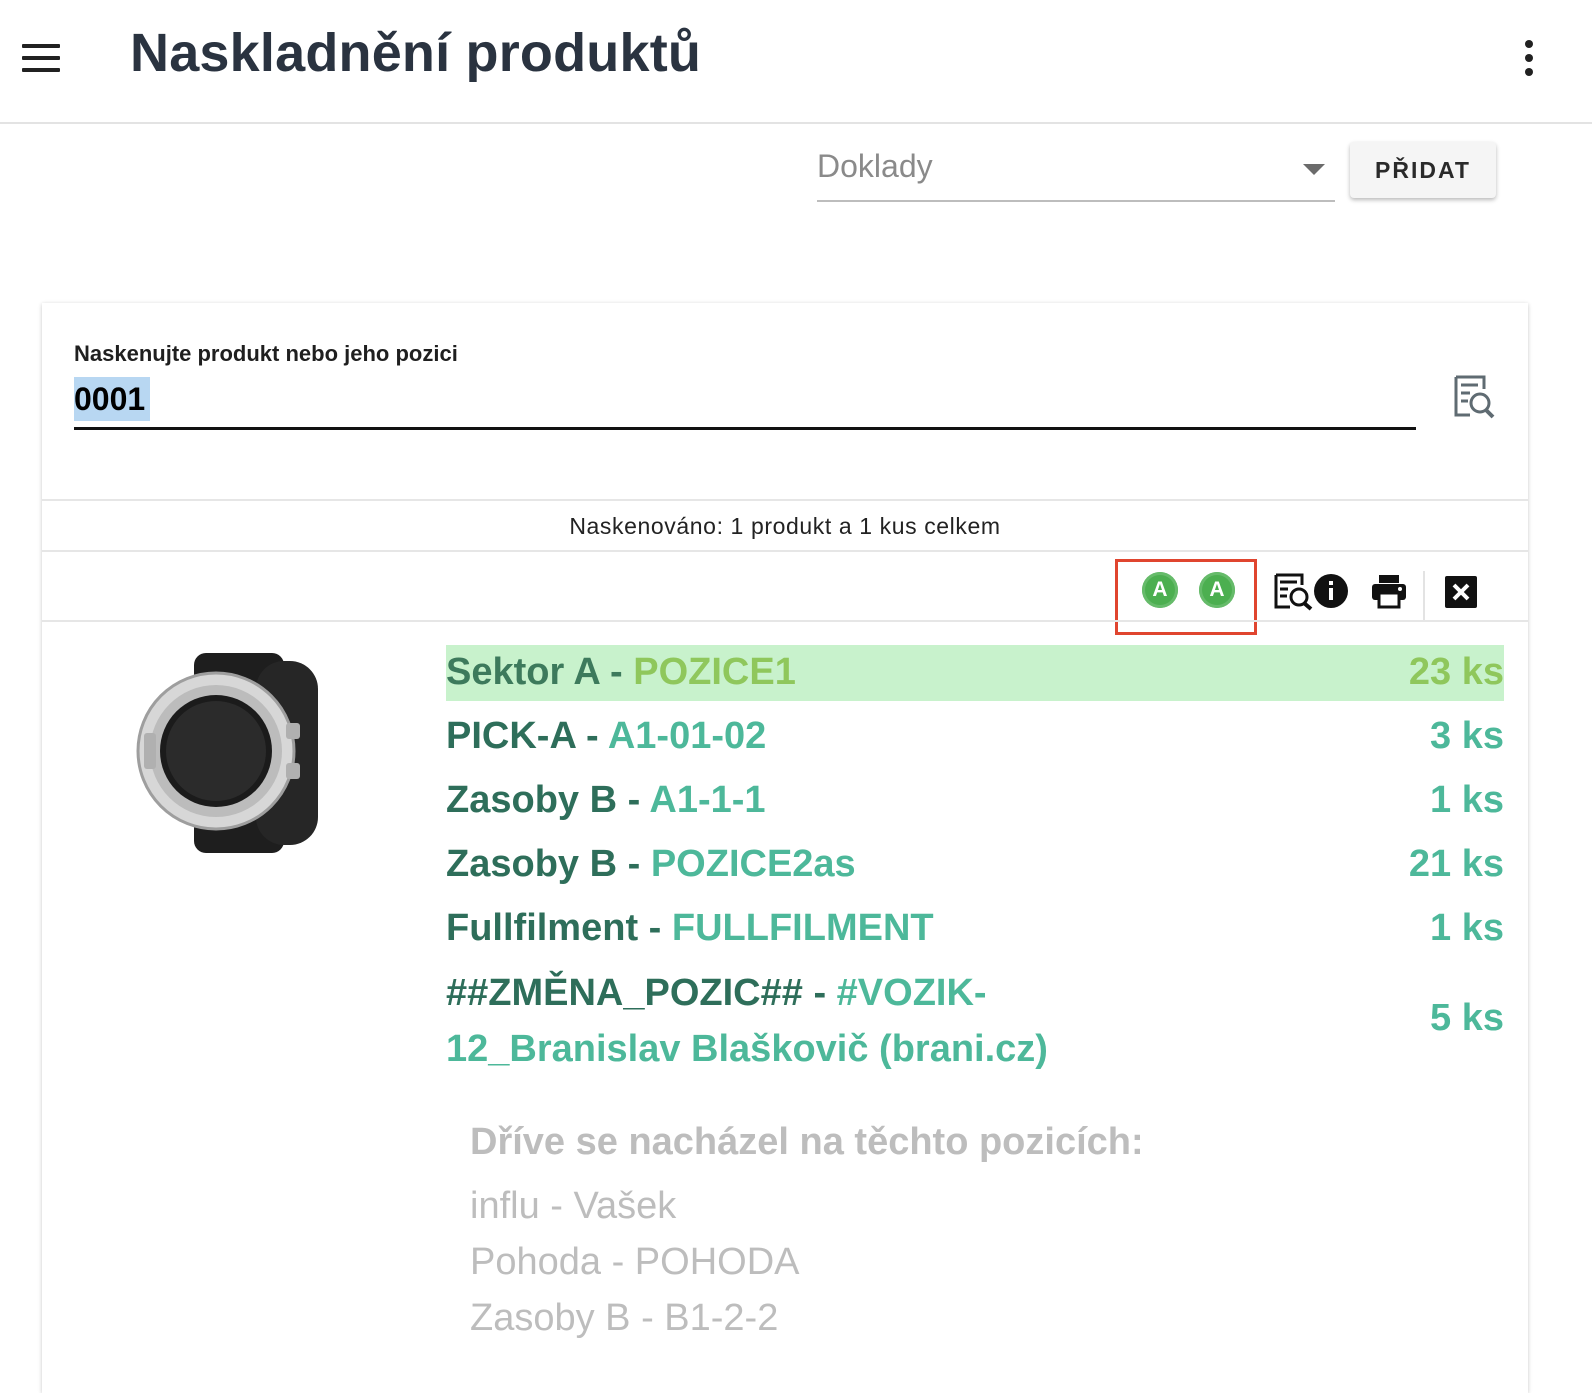  What do you see at coordinates (802, 928) in the screenshot?
I see `position-code: FULLFILMENT` at bounding box center [802, 928].